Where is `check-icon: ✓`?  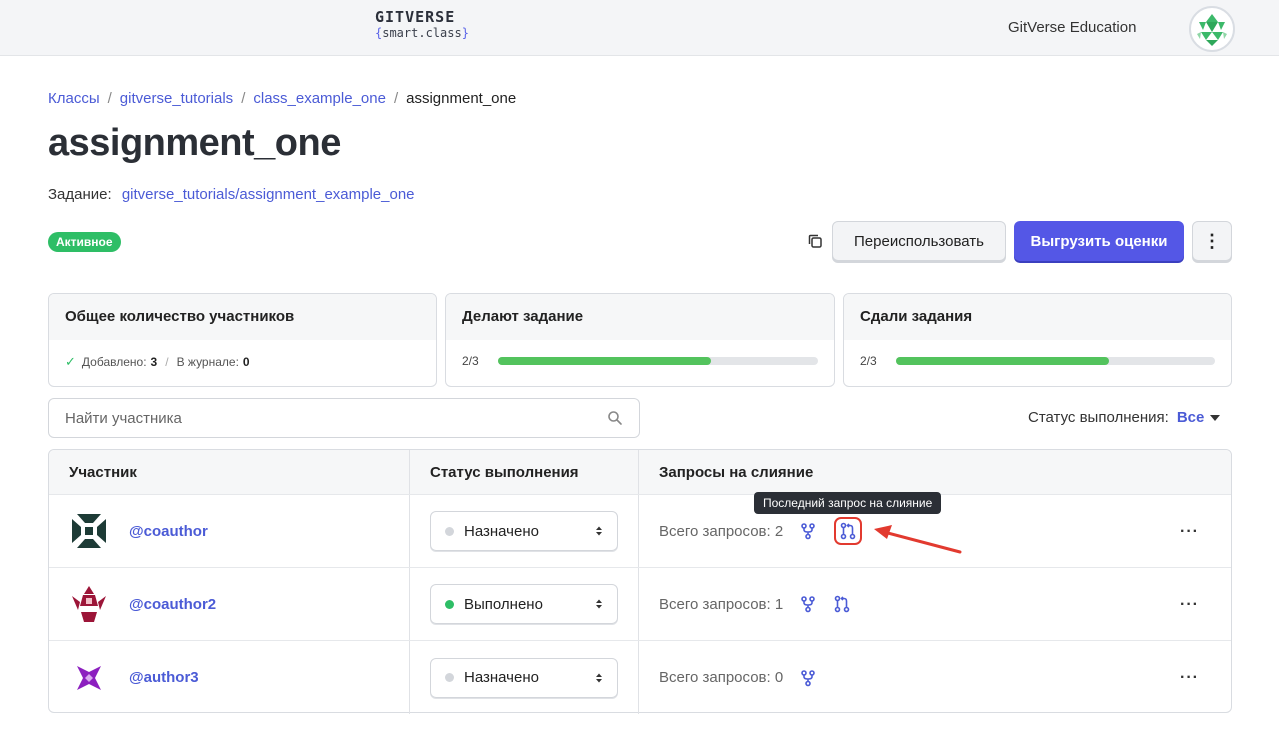
check-icon: ✓ is located at coordinates (70, 361).